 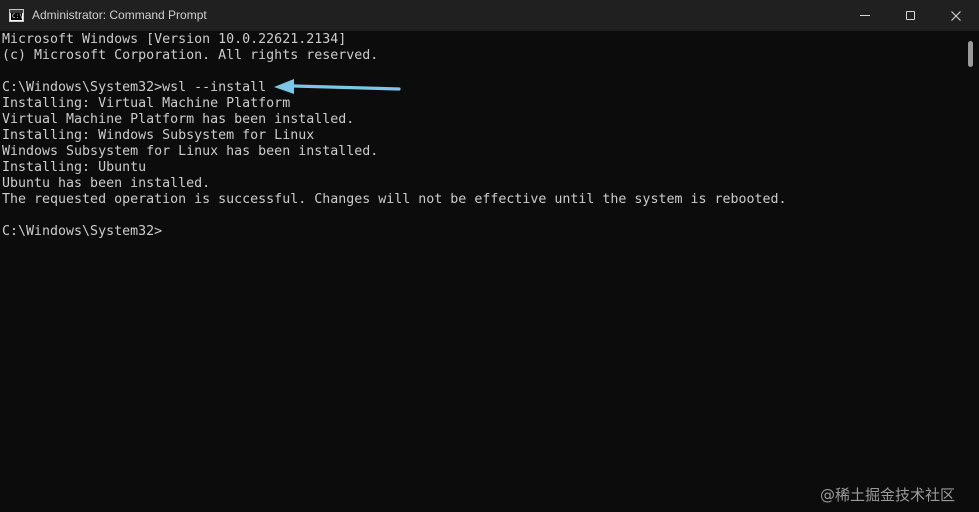 I want to click on console-line-ubuntu-installed: Ubuntu has been installed., so click(x=106, y=183).